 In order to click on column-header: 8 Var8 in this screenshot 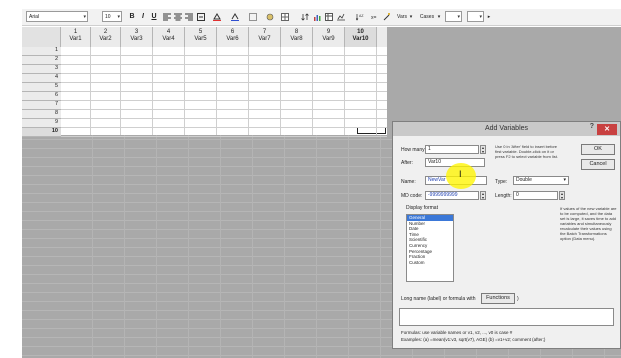, I will do `click(297, 37)`.